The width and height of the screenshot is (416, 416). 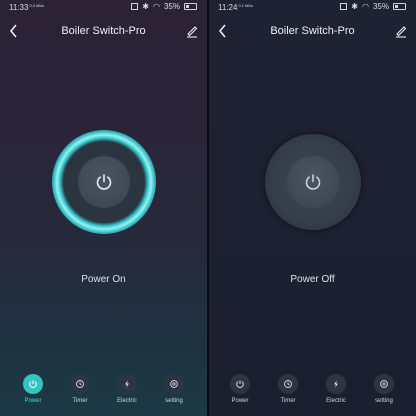 What do you see at coordinates (312, 7) in the screenshot?
I see `status-bar: 11:240.1 kB/s ✱ ◠ 35%` at bounding box center [312, 7].